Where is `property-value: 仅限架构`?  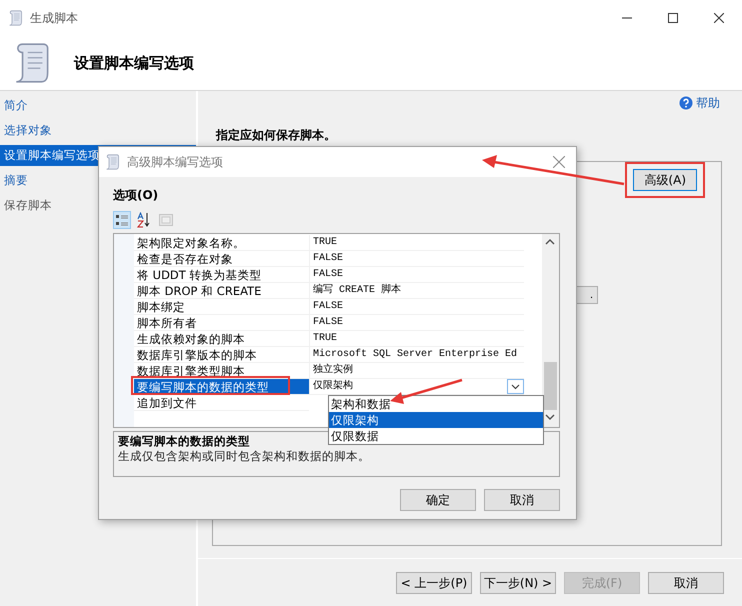 property-value: 仅限架构 is located at coordinates (333, 386).